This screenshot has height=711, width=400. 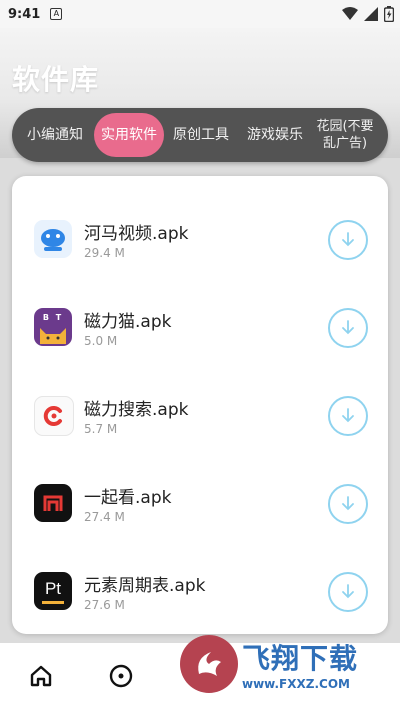 I want to click on watch-together-icon, so click(x=53, y=503).